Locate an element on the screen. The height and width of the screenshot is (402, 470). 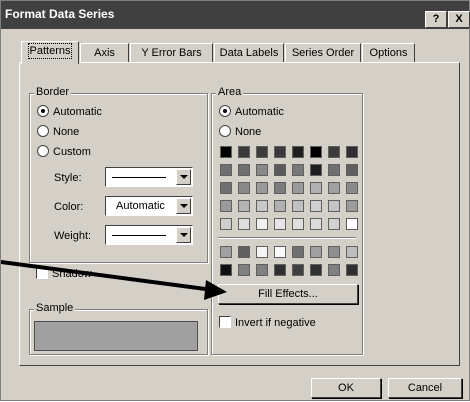
style-dropdown is located at coordinates (149, 177).